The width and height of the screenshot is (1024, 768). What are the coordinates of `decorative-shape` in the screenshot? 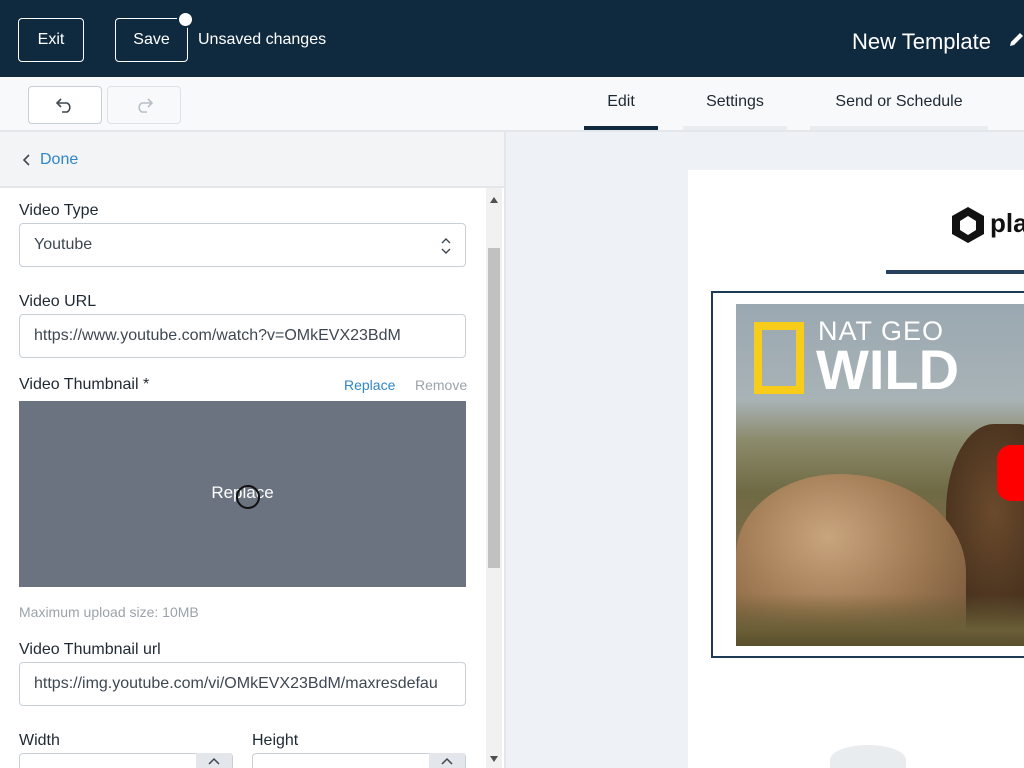 It's located at (868, 756).